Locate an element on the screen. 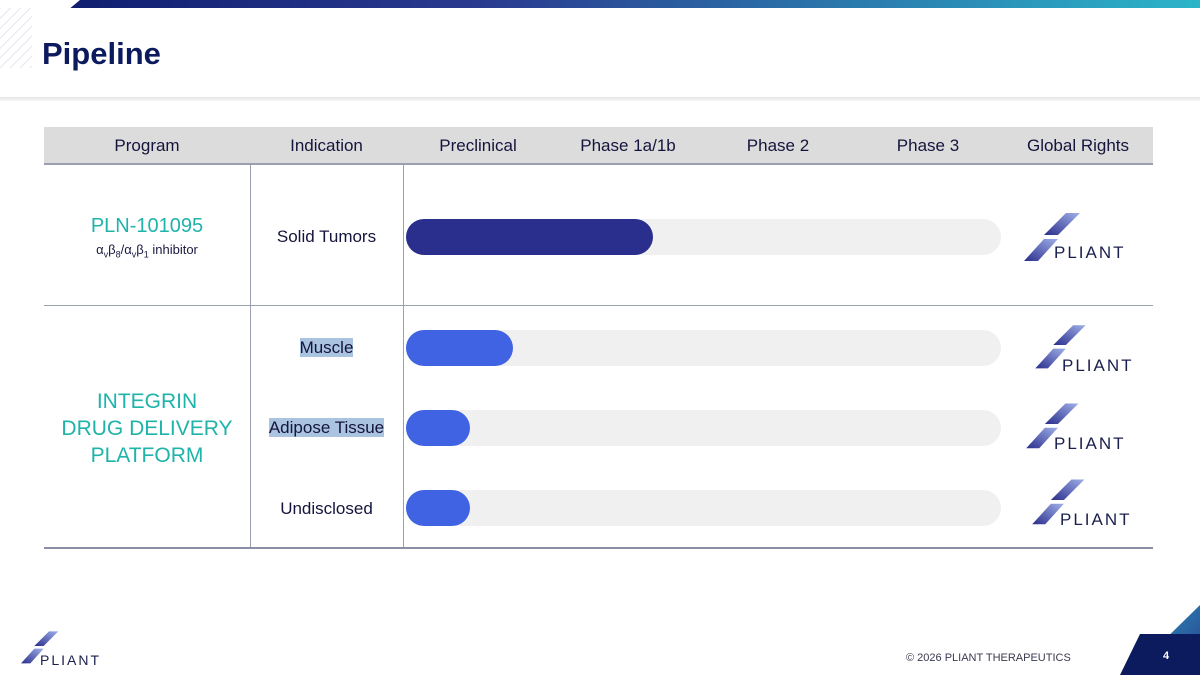  indication-undisclosed: Undisclosed is located at coordinates (326, 509).